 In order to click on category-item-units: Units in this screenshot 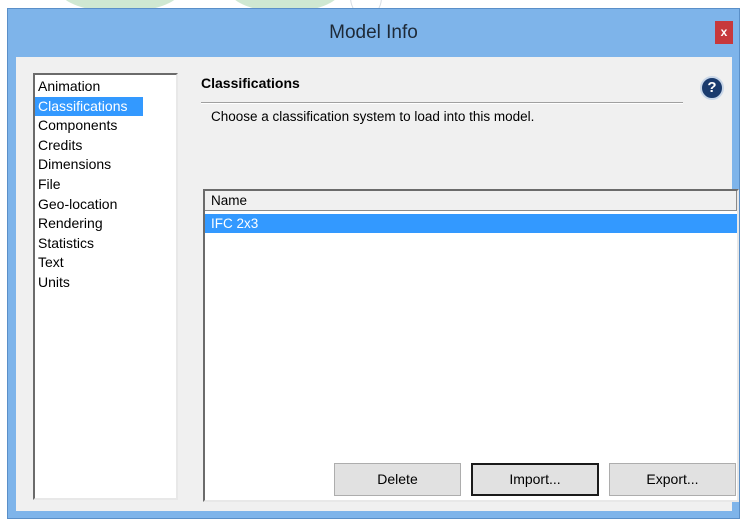, I will do `click(105, 283)`.